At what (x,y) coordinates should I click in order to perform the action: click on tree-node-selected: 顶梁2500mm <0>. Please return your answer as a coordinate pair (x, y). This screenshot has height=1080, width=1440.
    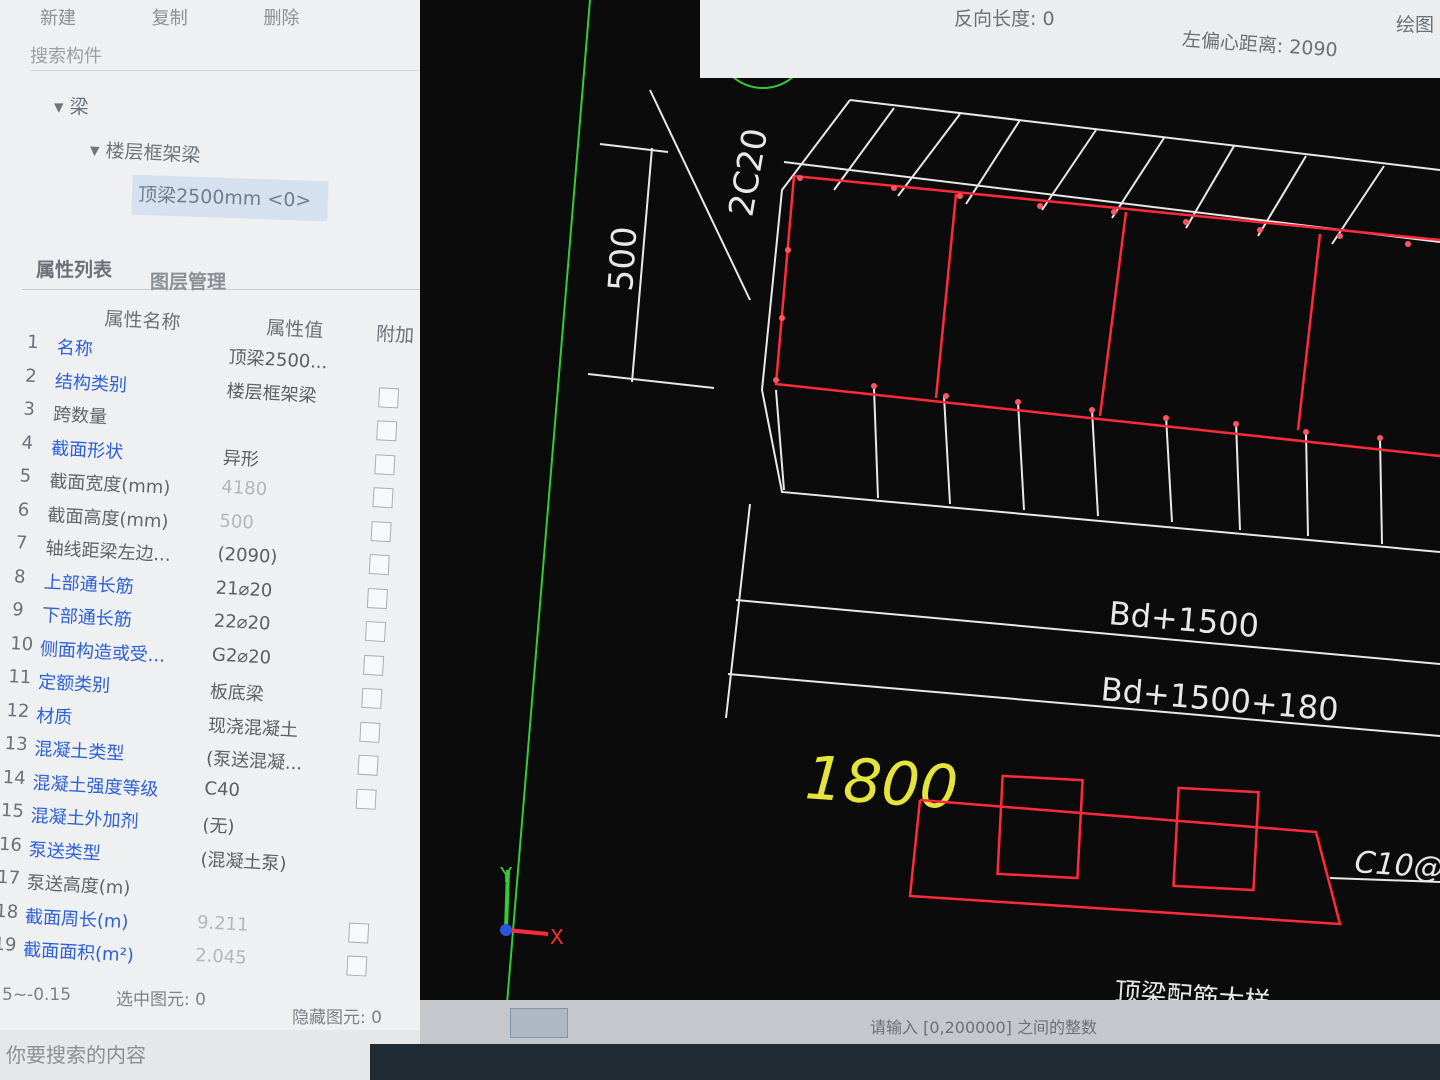
    Looking at the image, I should click on (230, 198).